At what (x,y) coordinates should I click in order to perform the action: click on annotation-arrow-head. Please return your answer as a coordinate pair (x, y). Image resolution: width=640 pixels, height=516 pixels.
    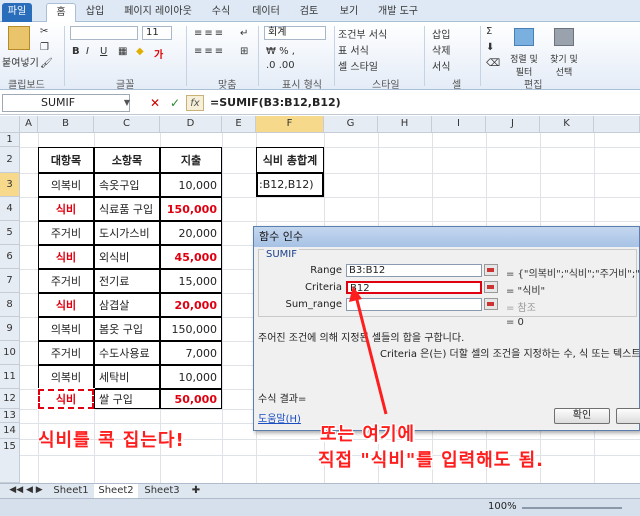
    Looking at the image, I should click on (355, 294).